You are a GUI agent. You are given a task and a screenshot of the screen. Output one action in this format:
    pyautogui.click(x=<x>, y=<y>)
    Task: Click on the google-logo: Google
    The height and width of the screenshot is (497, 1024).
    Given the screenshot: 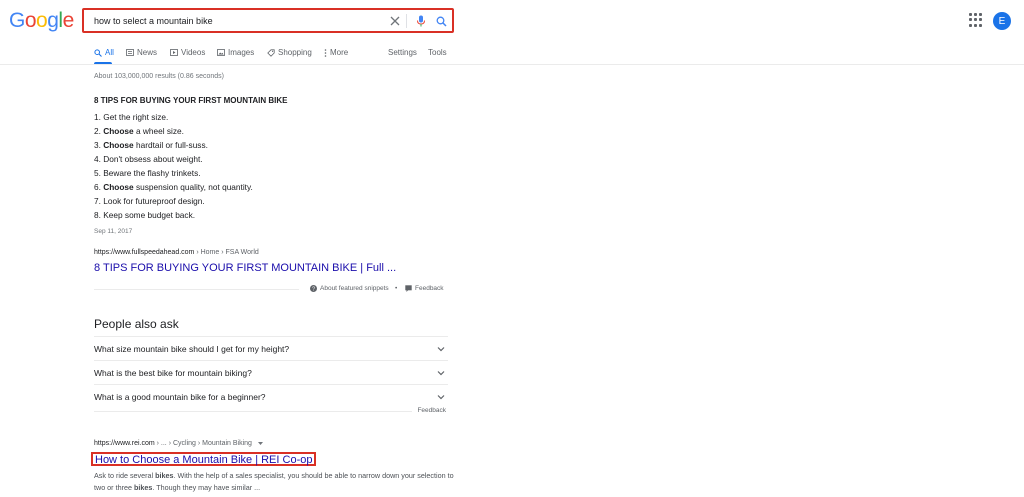 What is the action you would take?
    pyautogui.click(x=41, y=21)
    